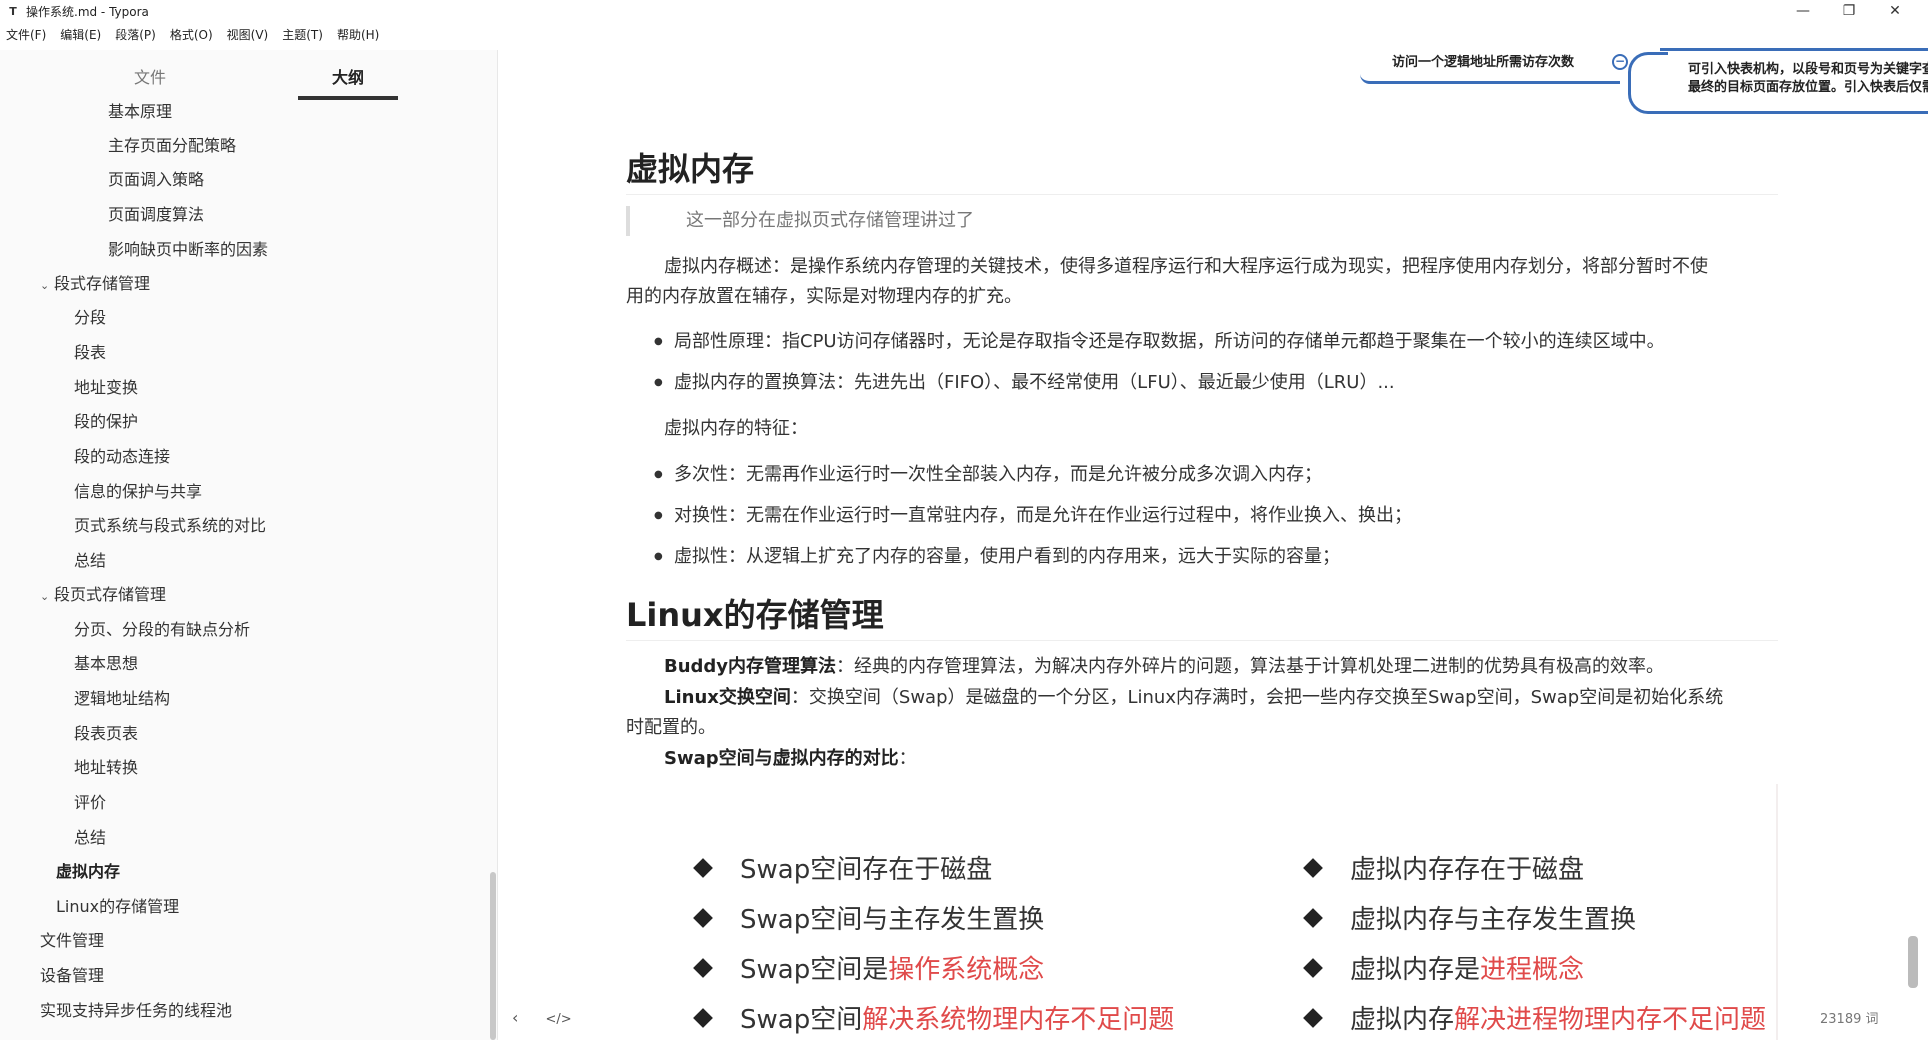 The height and width of the screenshot is (1040, 1928). I want to click on outline-item: 段表, so click(90, 353).